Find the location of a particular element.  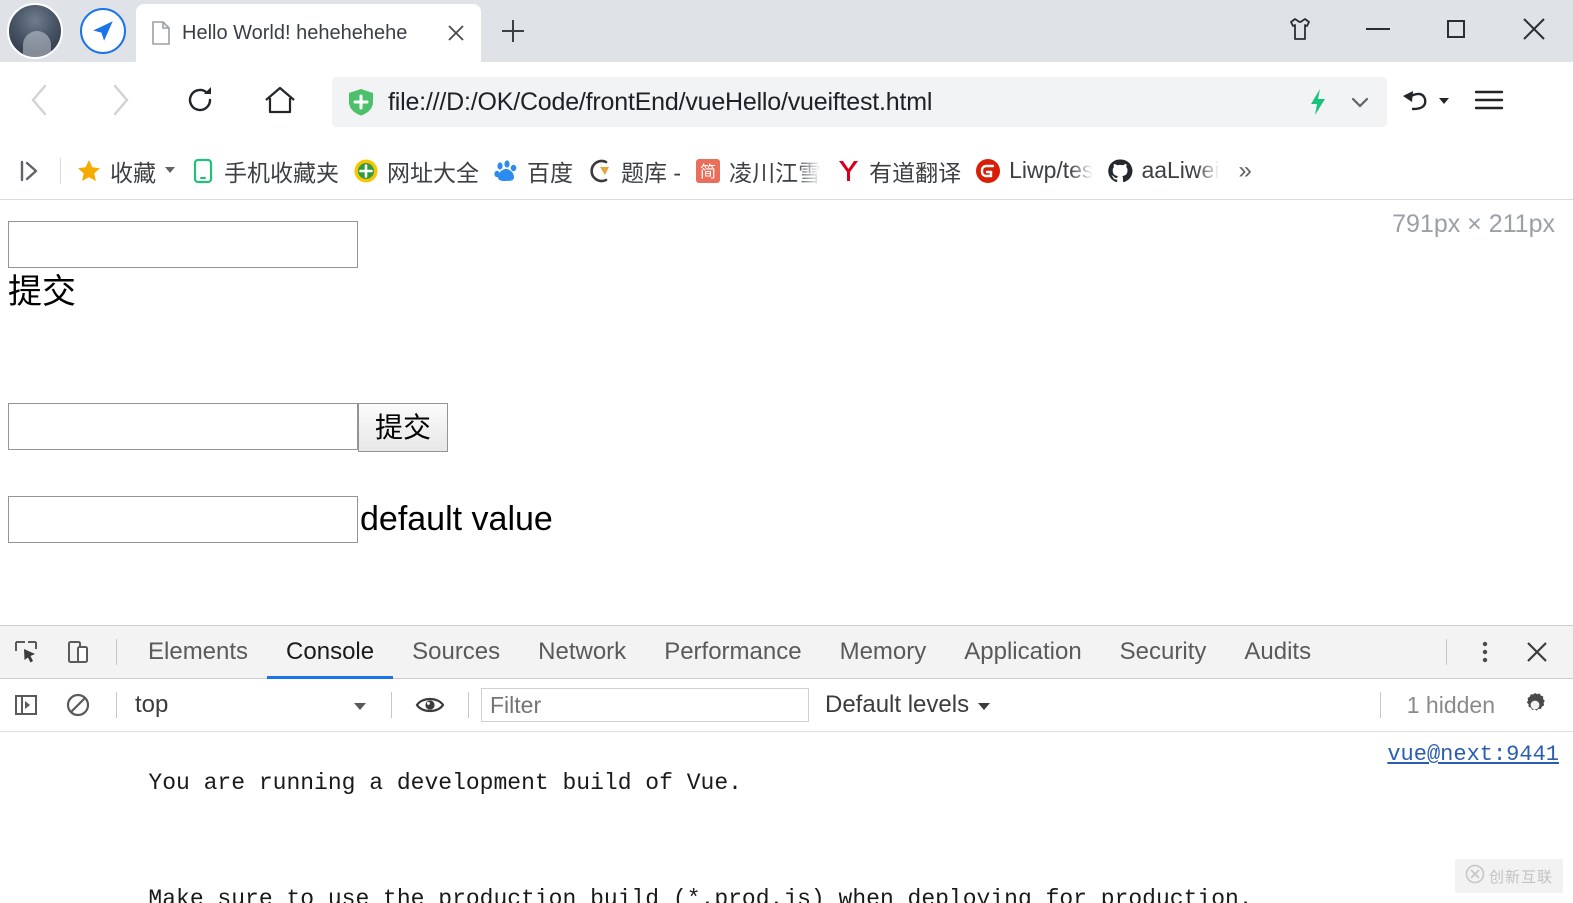

omnibox-right-tools is located at coordinates (1457, 102).